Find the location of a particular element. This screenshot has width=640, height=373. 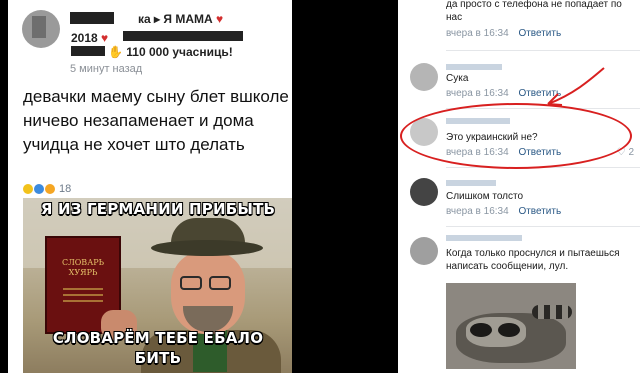

group-year-line: 2018 ♥ is located at coordinates (89, 38).